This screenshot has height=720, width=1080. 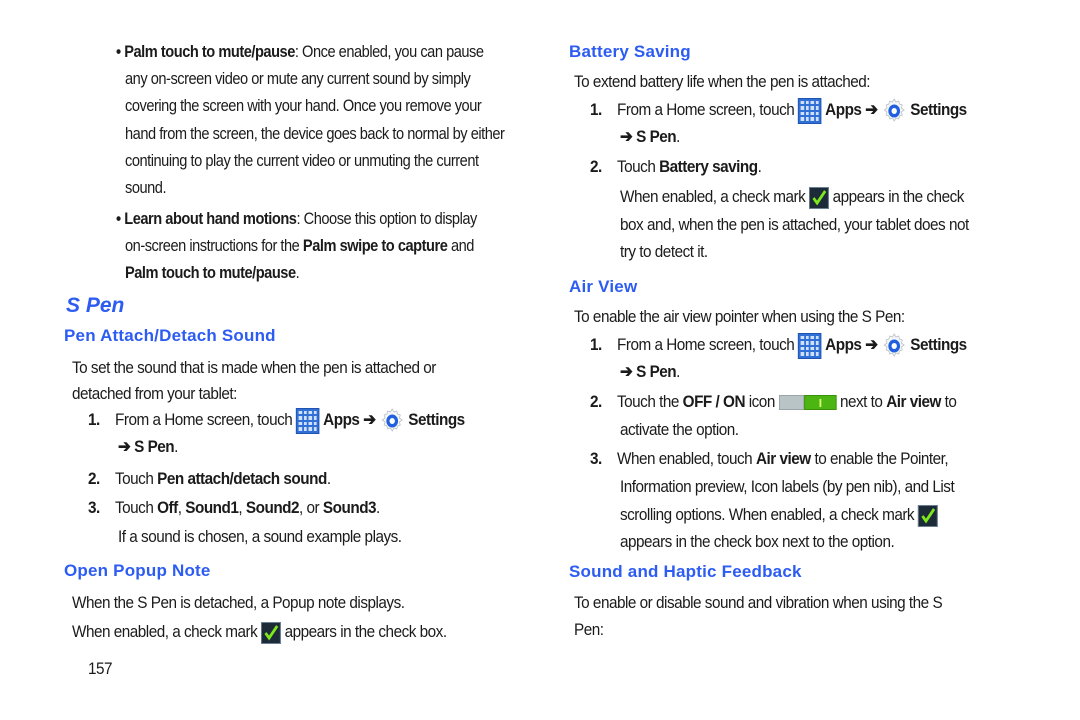 I want to click on heading-open-popup-note: Open Popup Note, so click(x=137, y=570).